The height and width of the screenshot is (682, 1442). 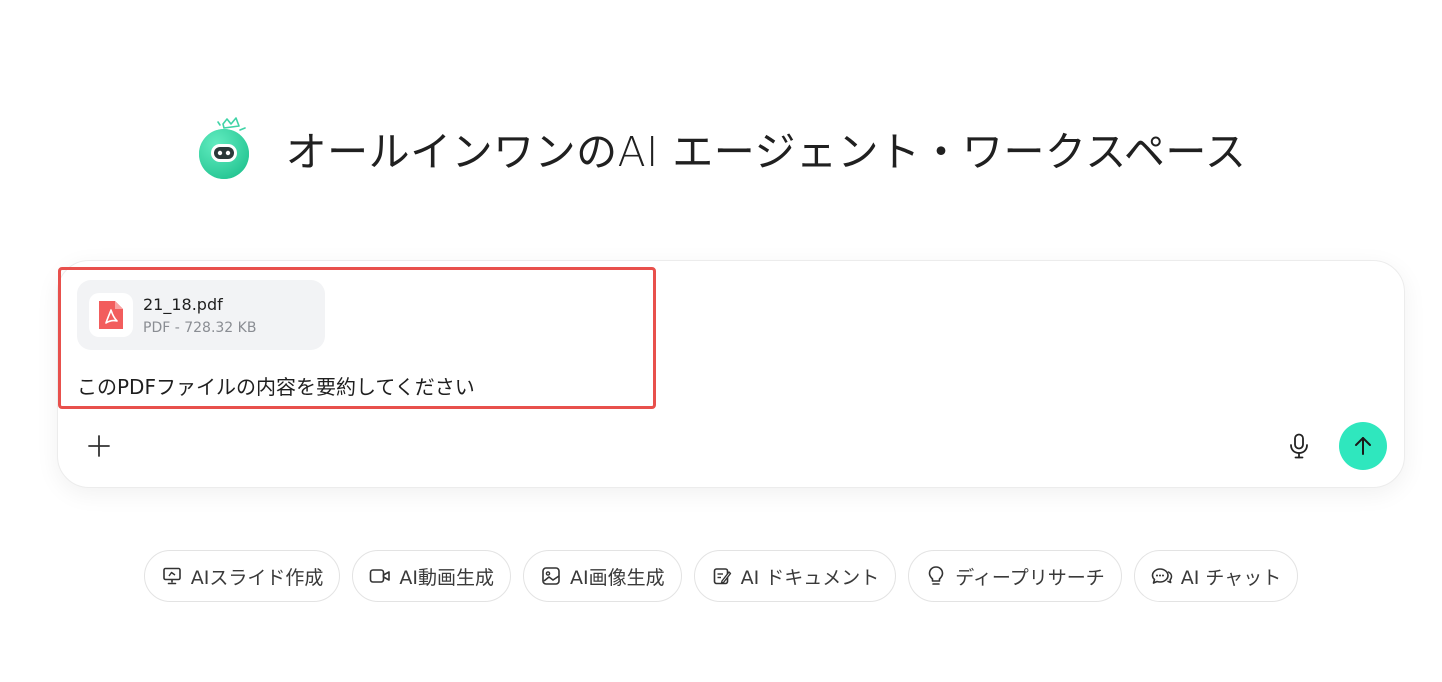 What do you see at coordinates (1231, 577) in the screenshot?
I see `chip-label: AI チャット` at bounding box center [1231, 577].